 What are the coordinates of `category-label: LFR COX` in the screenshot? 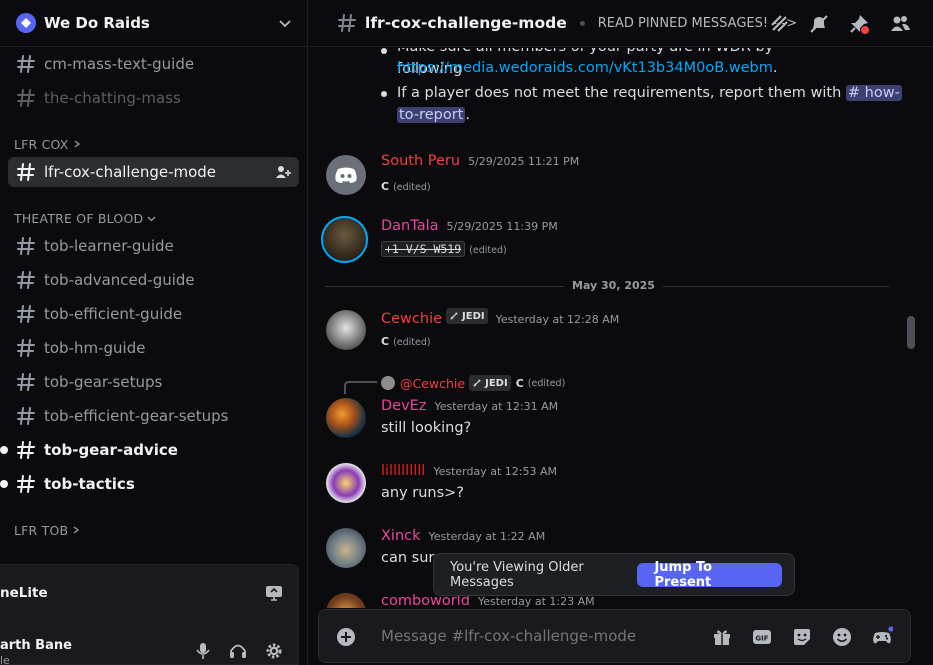 It's located at (41, 144).